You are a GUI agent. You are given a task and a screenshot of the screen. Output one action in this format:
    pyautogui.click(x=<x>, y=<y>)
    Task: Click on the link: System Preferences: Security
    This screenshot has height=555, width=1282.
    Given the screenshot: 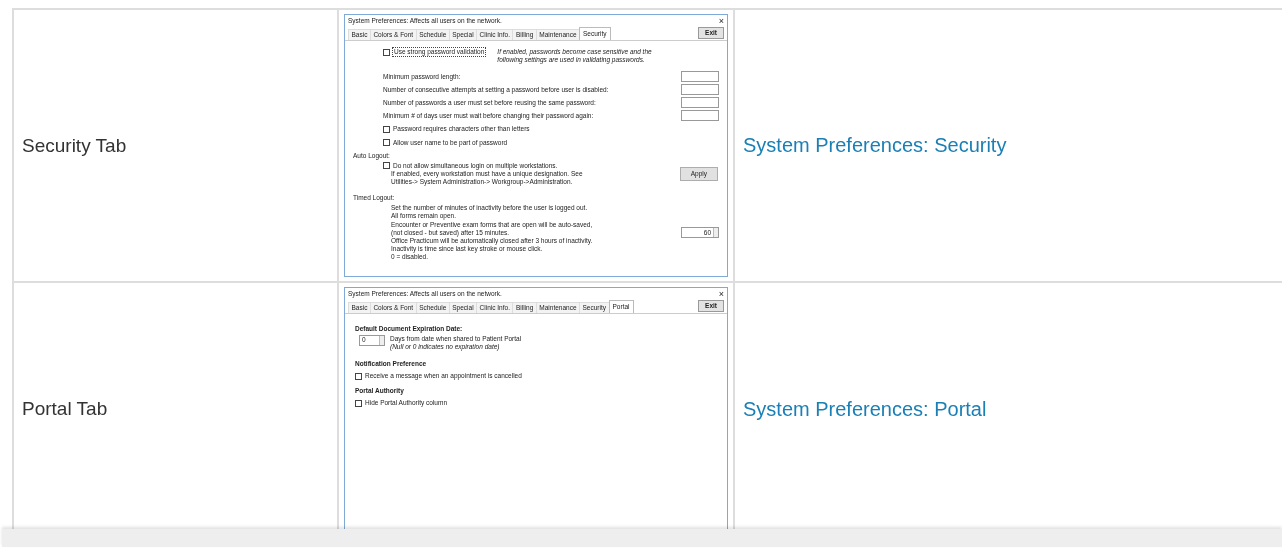 What is the action you would take?
    pyautogui.click(x=875, y=145)
    